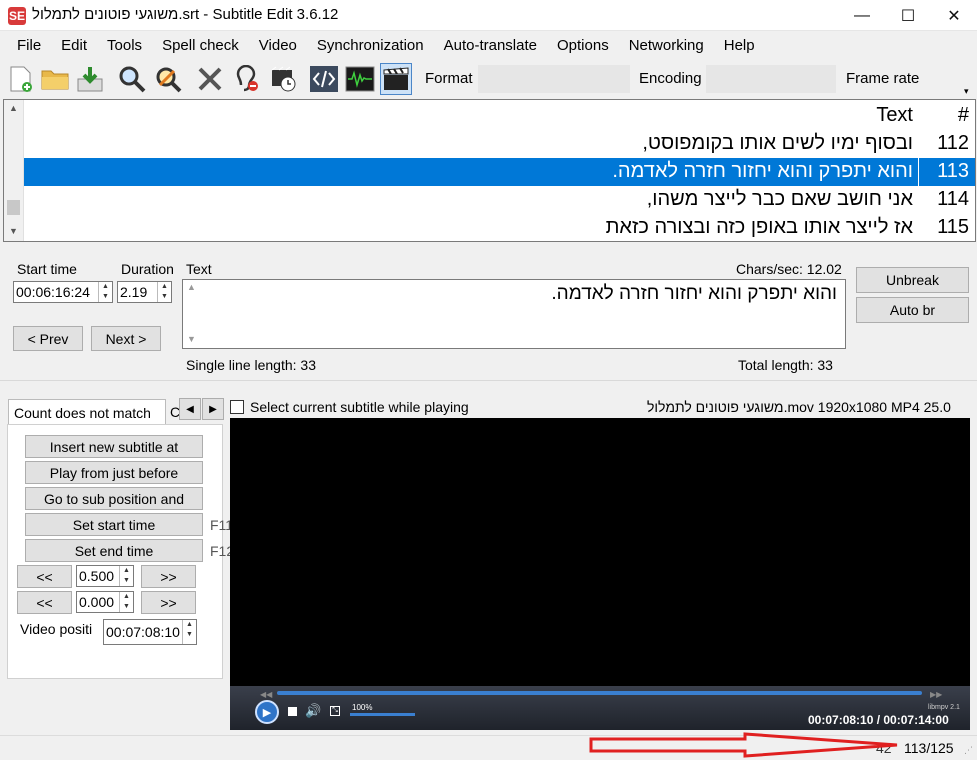 Image resolution: width=977 pixels, height=760 pixels. What do you see at coordinates (168, 79) in the screenshot?
I see `replace-icon` at bounding box center [168, 79].